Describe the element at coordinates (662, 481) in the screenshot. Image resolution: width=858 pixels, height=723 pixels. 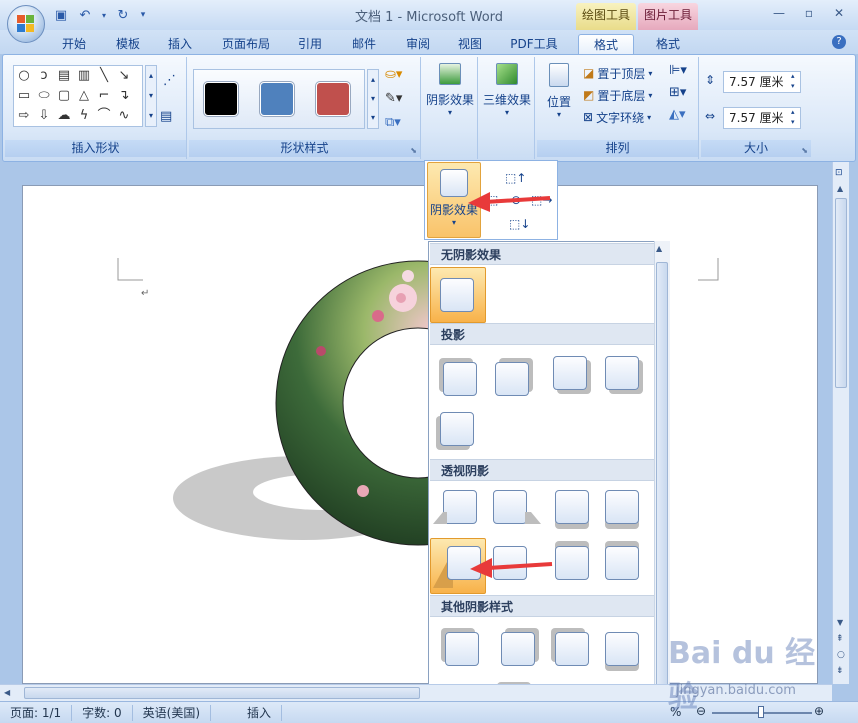
I see `shadow-menu-scroll-thumb` at that location.